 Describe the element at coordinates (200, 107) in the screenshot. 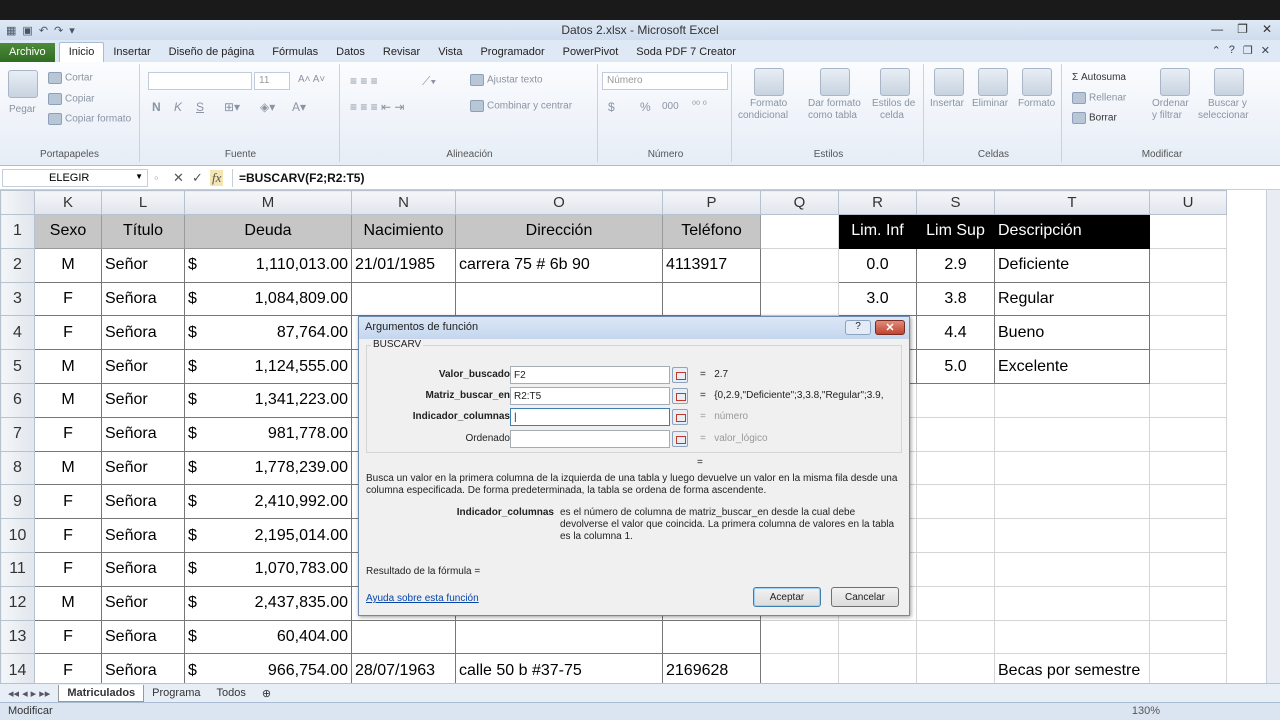

I see `underline-button: S` at that location.